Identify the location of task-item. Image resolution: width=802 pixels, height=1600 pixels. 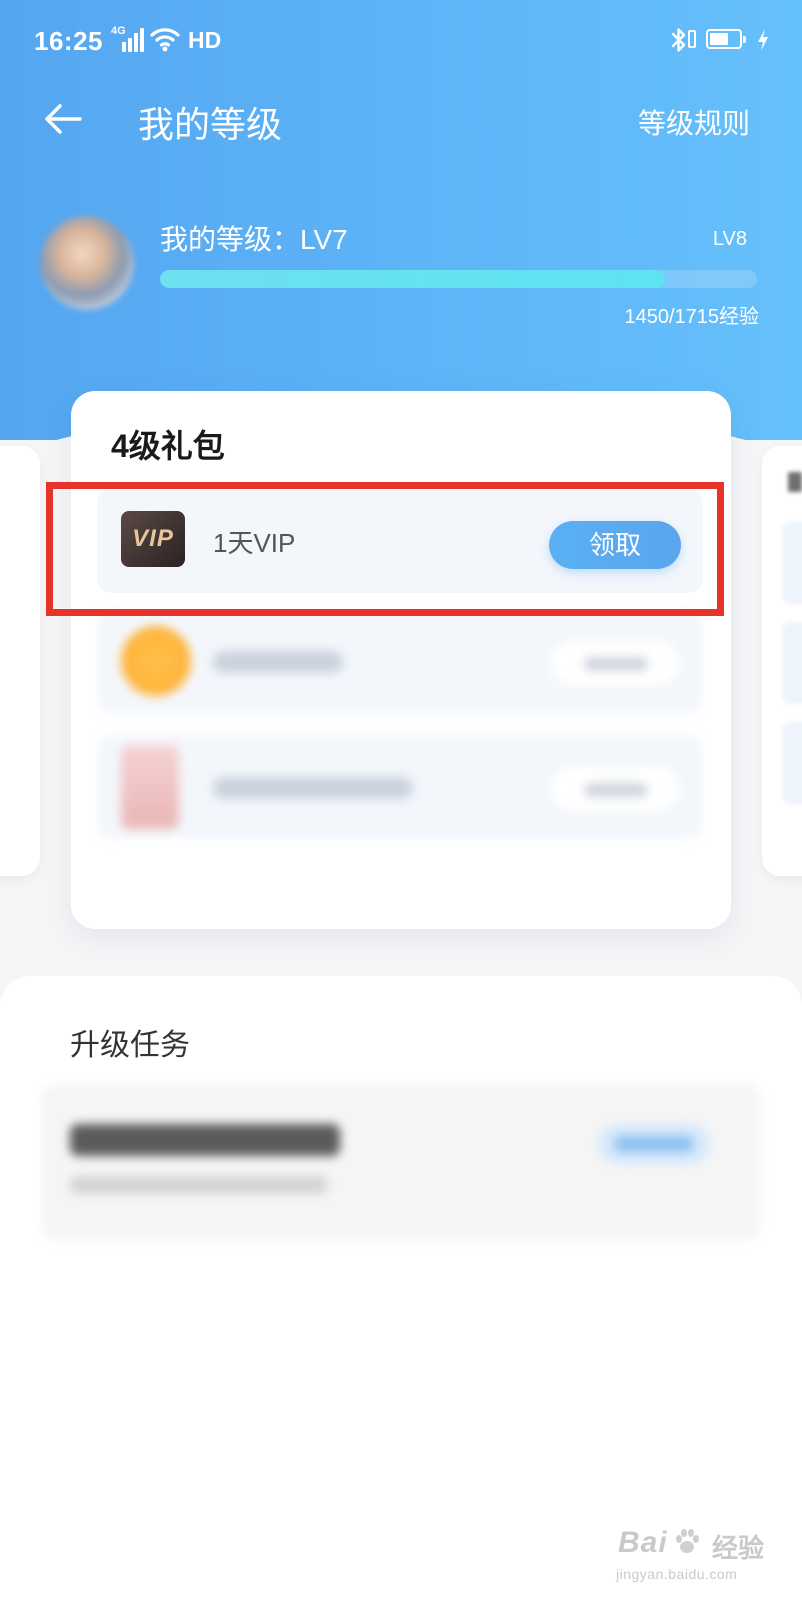
(401, 1162).